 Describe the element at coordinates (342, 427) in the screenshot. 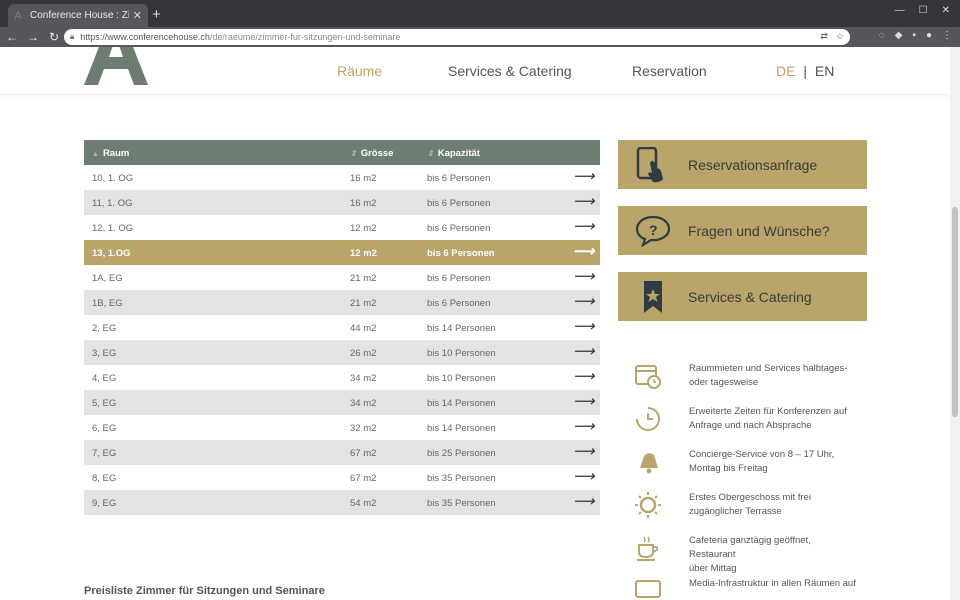

I see `table-row: 6, EG 32 m2 bis 14 Personen ⟶` at that location.